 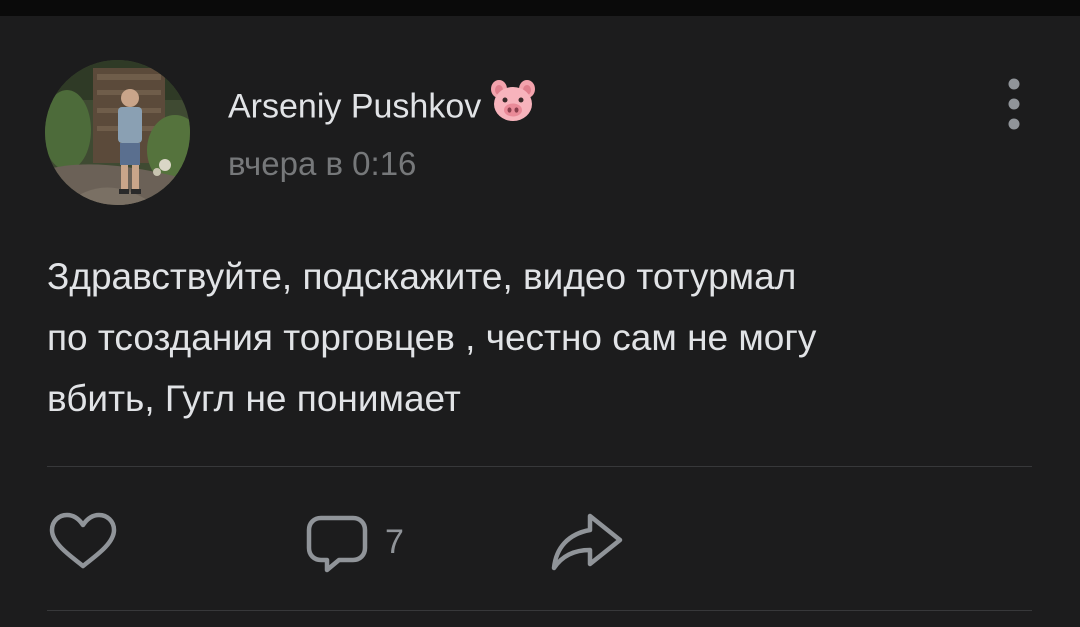 I want to click on comment-count: 7, so click(x=394, y=542).